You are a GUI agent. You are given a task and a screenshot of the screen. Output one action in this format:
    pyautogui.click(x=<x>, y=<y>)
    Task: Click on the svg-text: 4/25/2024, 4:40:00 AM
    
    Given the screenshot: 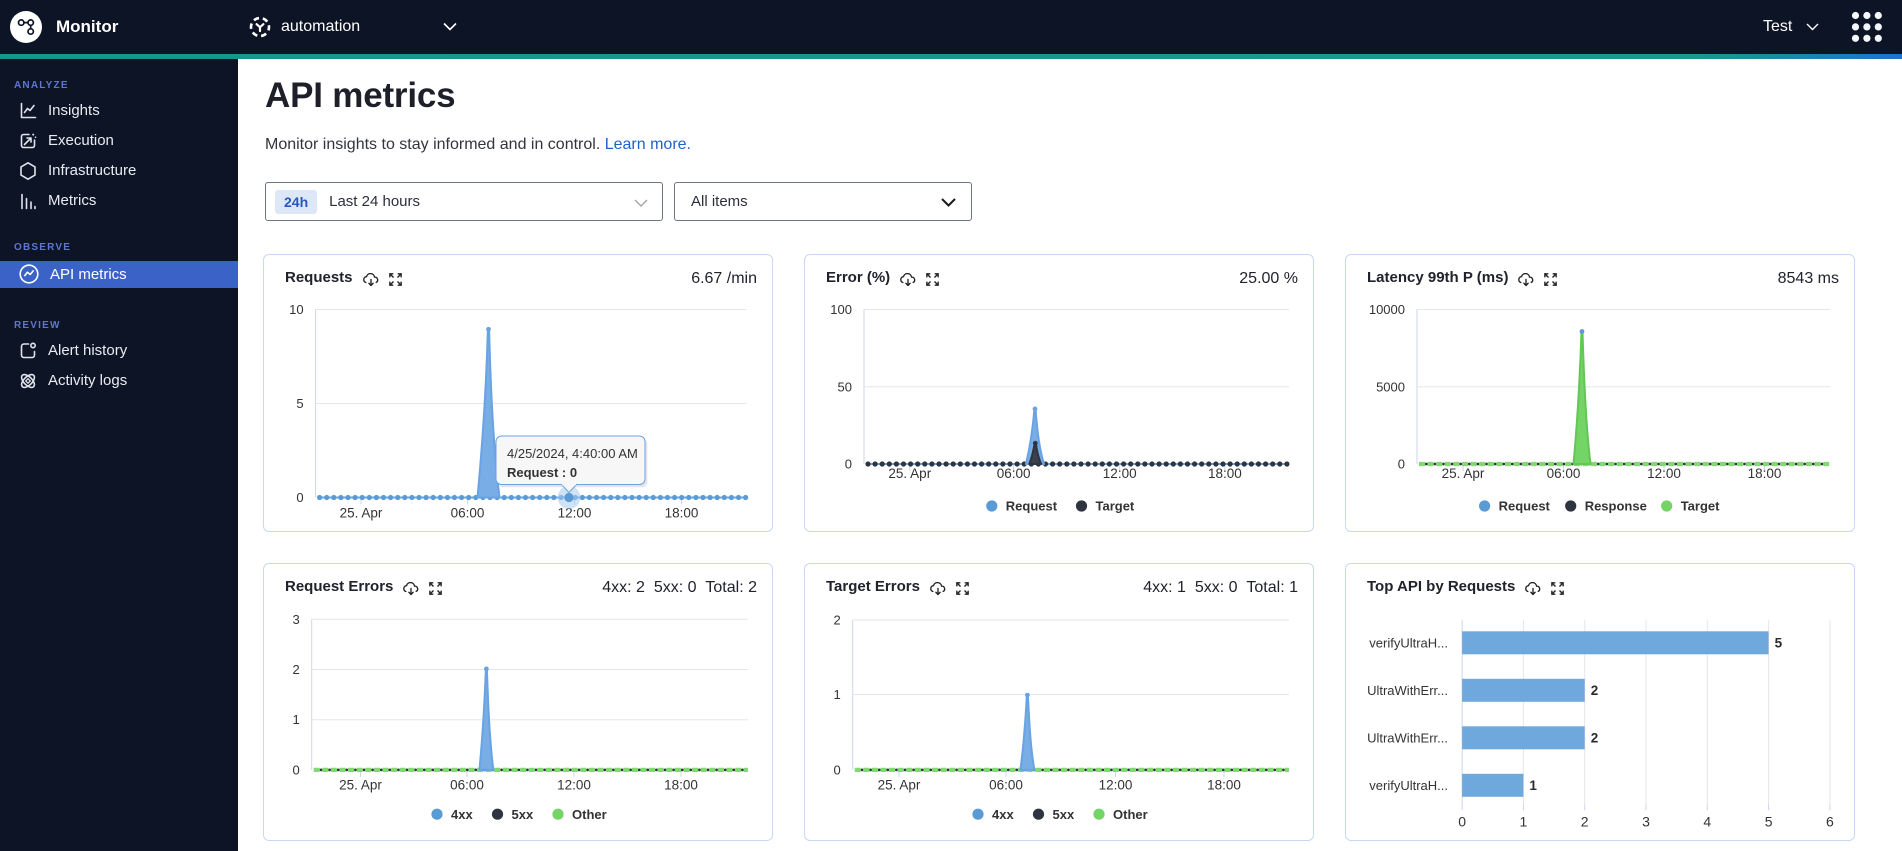 What is the action you would take?
    pyautogui.click(x=572, y=453)
    